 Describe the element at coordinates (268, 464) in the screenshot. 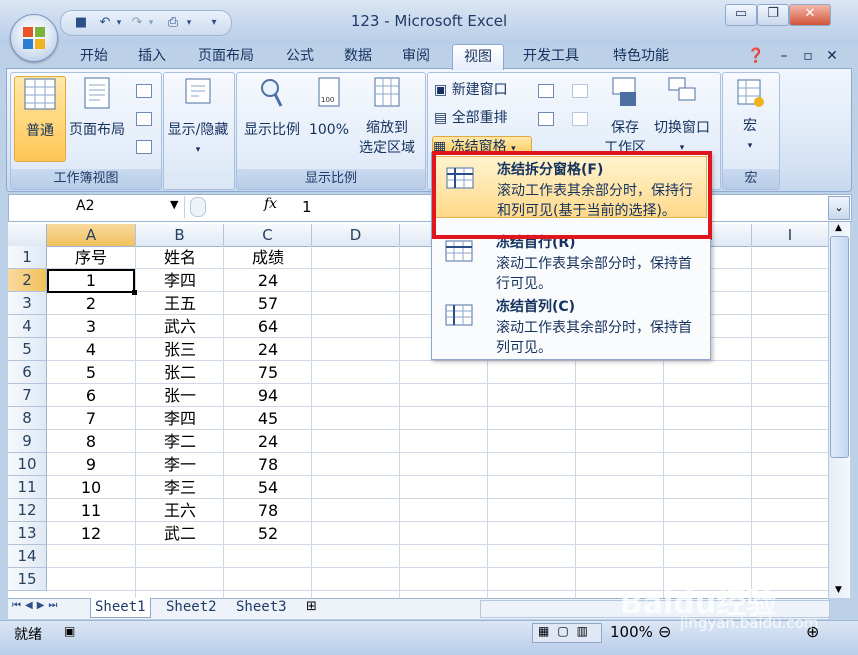

I see `cell: 78` at that location.